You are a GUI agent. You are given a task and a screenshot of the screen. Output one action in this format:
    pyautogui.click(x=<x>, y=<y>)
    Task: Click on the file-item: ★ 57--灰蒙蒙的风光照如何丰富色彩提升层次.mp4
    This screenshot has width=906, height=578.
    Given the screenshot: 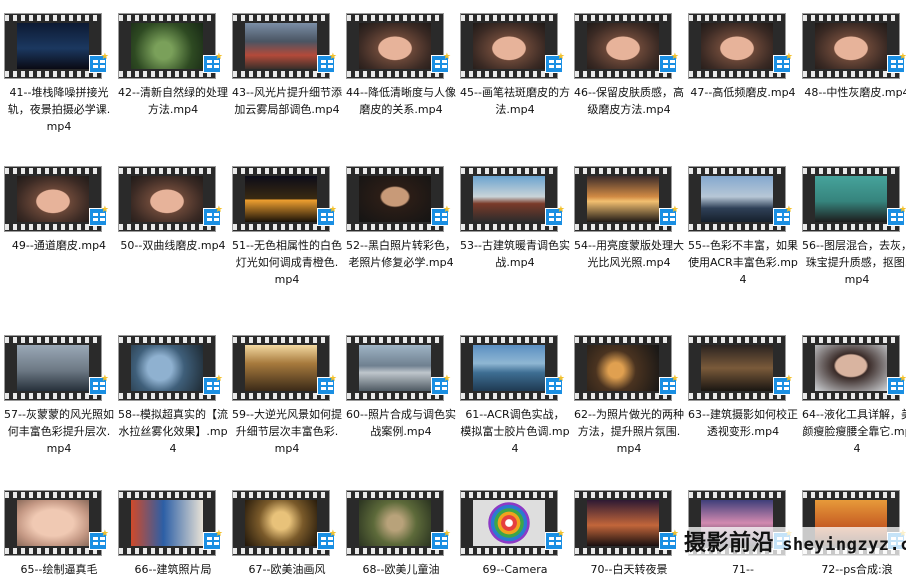 What is the action you would take?
    pyautogui.click(x=59, y=405)
    